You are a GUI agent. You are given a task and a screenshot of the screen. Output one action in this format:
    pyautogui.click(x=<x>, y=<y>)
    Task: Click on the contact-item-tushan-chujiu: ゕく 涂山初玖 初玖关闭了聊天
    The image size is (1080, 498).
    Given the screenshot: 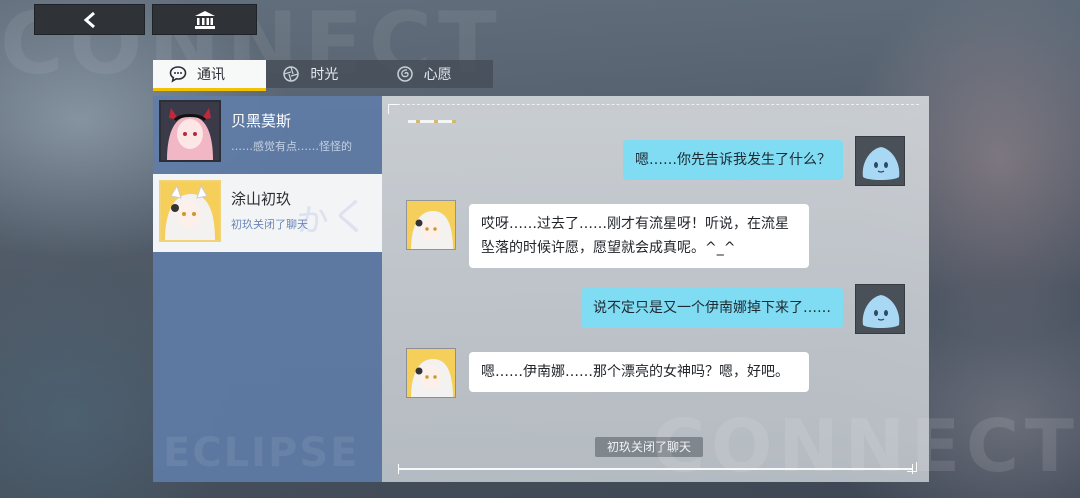 What is the action you would take?
    pyautogui.click(x=267, y=213)
    